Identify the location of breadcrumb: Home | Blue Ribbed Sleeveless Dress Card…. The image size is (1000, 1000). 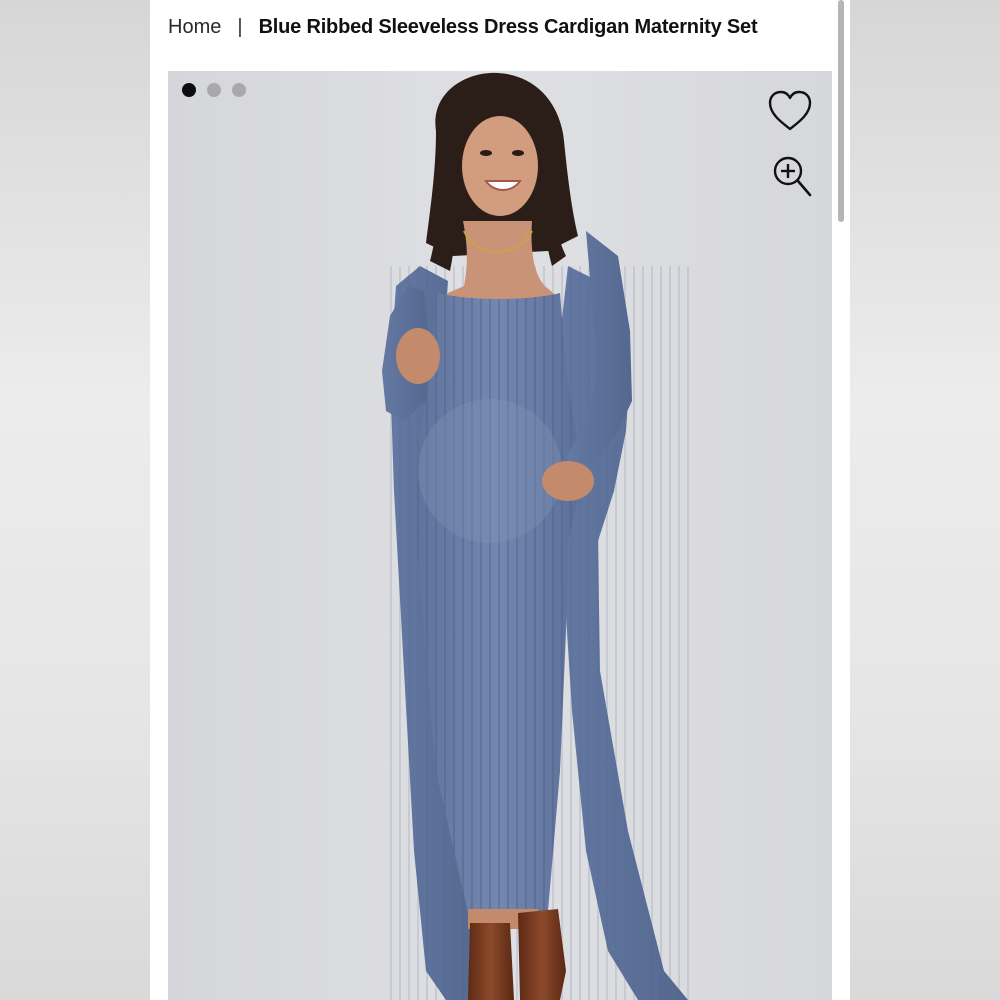
(463, 27).